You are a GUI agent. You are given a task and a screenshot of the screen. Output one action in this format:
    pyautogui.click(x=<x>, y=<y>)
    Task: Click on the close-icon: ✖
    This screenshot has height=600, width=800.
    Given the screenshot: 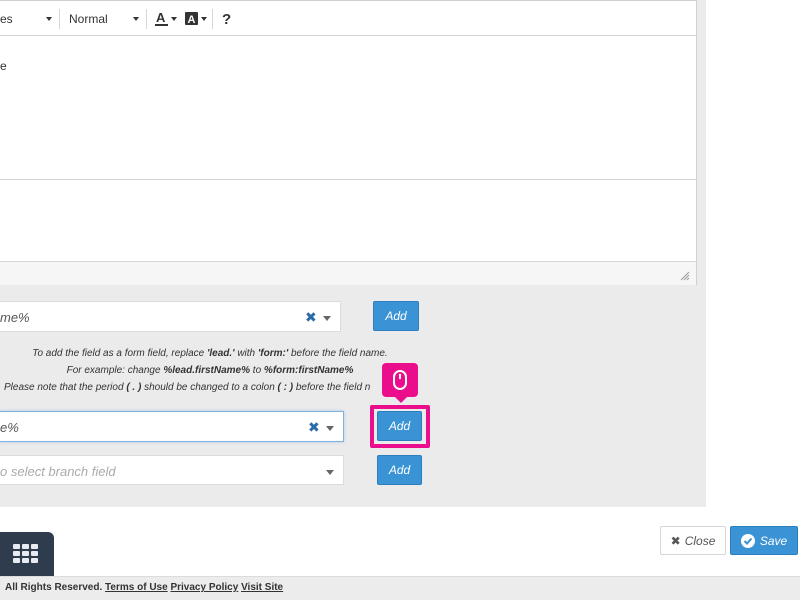 What is the action you would take?
    pyautogui.click(x=675, y=540)
    